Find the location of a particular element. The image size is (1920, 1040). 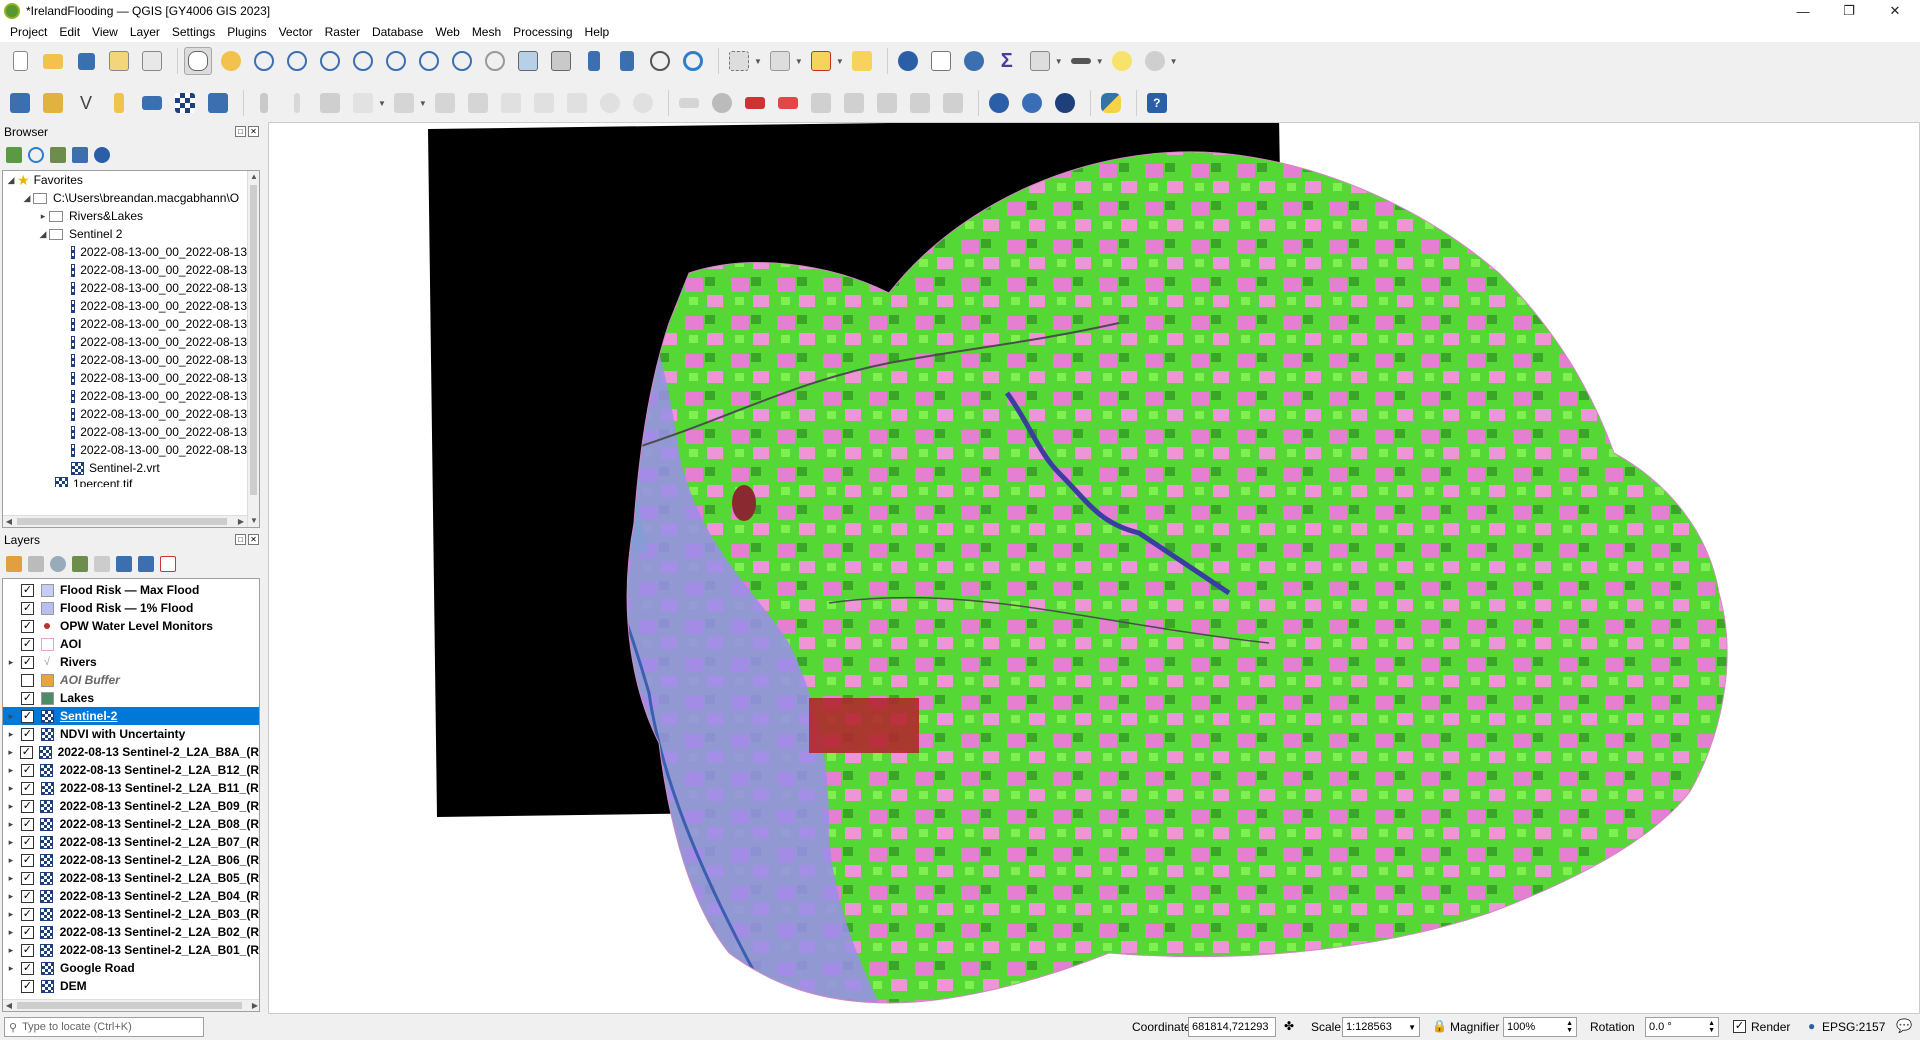

paste-features-button is located at coordinates (577, 103).